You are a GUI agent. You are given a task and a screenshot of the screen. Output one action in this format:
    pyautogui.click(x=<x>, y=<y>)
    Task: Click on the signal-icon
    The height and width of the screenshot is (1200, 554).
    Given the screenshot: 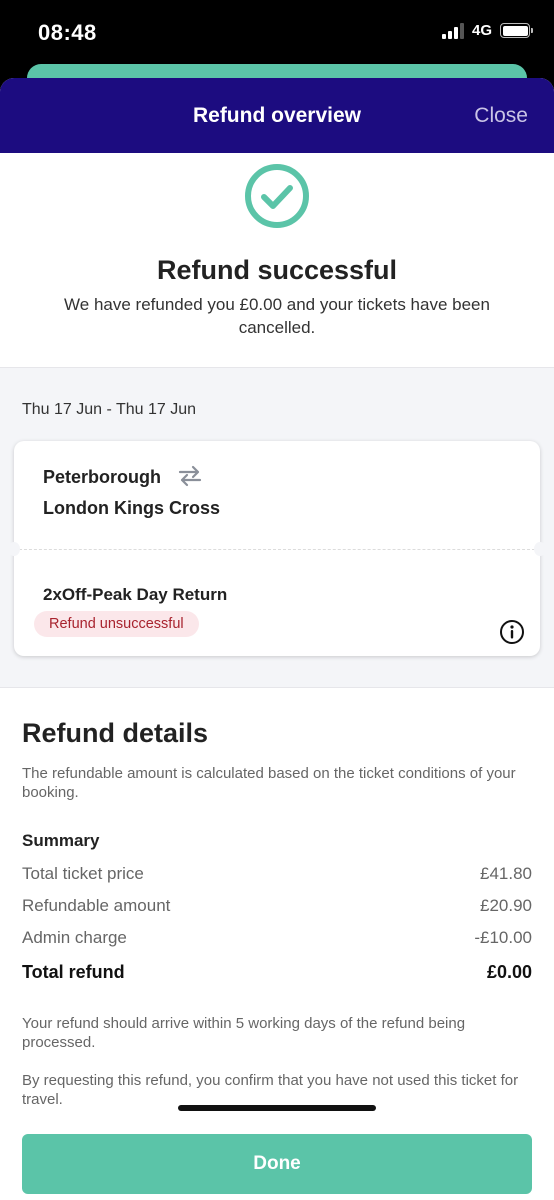 What is the action you would take?
    pyautogui.click(x=452, y=30)
    